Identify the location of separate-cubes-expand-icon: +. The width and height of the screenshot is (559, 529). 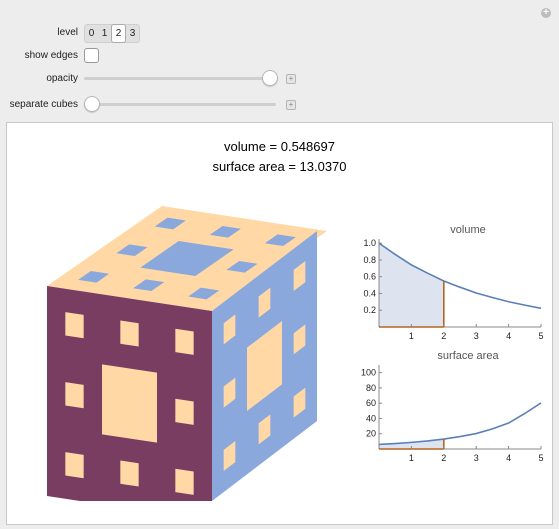
(291, 105).